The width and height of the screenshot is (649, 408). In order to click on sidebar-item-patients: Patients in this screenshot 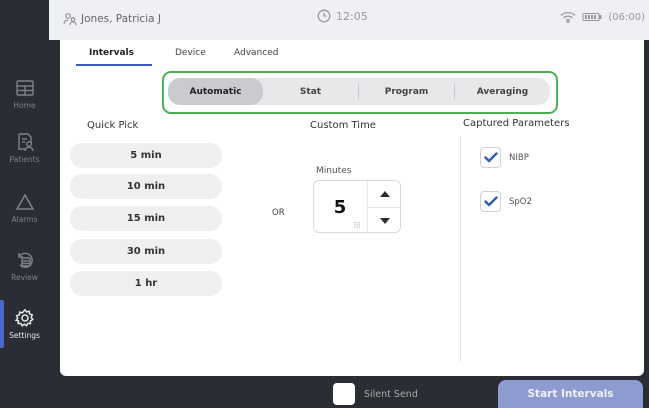, I will do `click(24, 148)`.